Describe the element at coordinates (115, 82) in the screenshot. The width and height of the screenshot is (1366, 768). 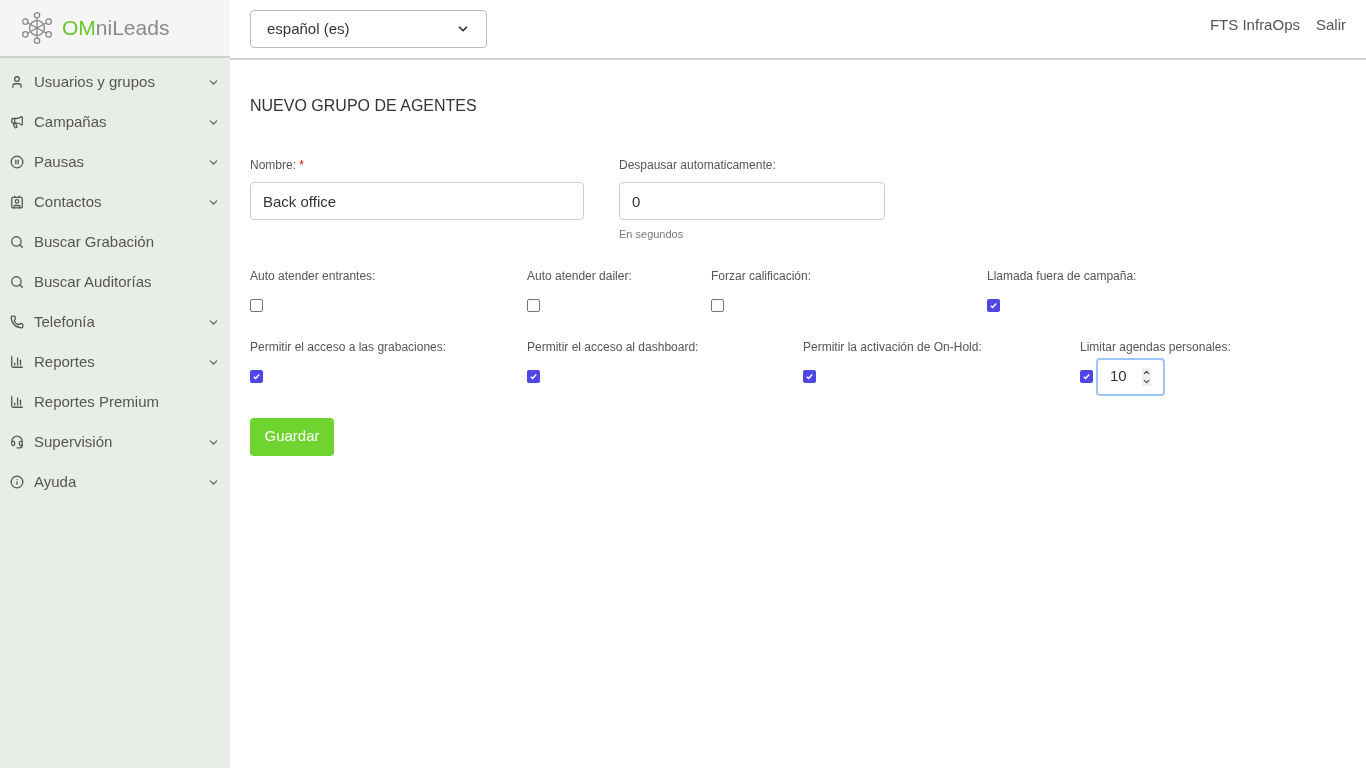
I see `sidebar-item: Usuarios y grupos` at that location.